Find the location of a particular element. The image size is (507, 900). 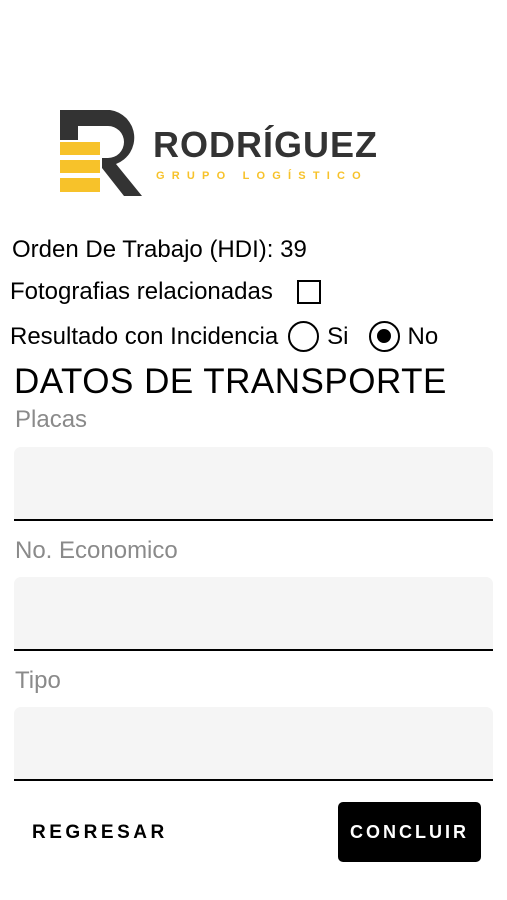

company-logo: RODRÍGUEZ GRUPO LOGÍSTICO is located at coordinates (248, 154).